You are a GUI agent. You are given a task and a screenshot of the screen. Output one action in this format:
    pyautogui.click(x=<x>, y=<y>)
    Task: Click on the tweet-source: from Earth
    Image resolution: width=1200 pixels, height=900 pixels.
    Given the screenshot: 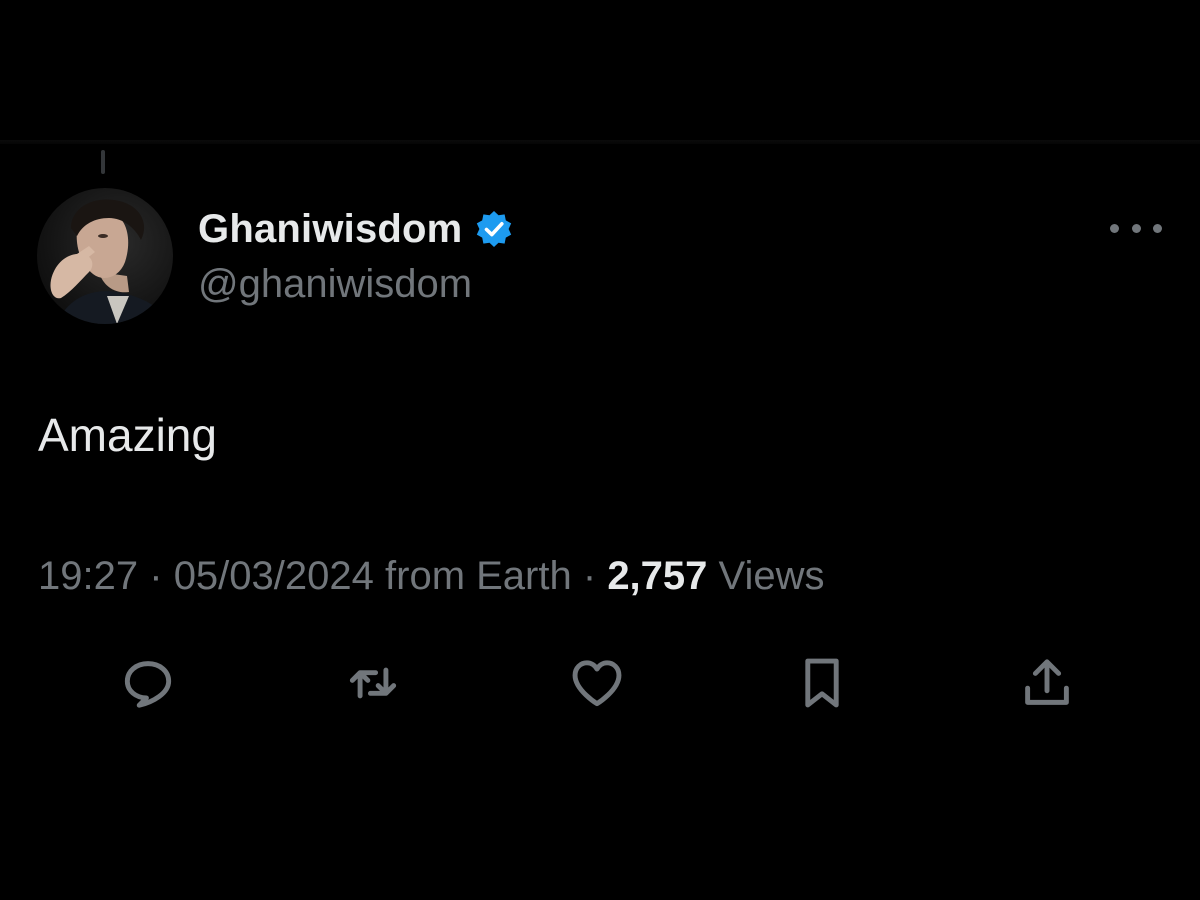 What is the action you would take?
    pyautogui.click(x=478, y=576)
    